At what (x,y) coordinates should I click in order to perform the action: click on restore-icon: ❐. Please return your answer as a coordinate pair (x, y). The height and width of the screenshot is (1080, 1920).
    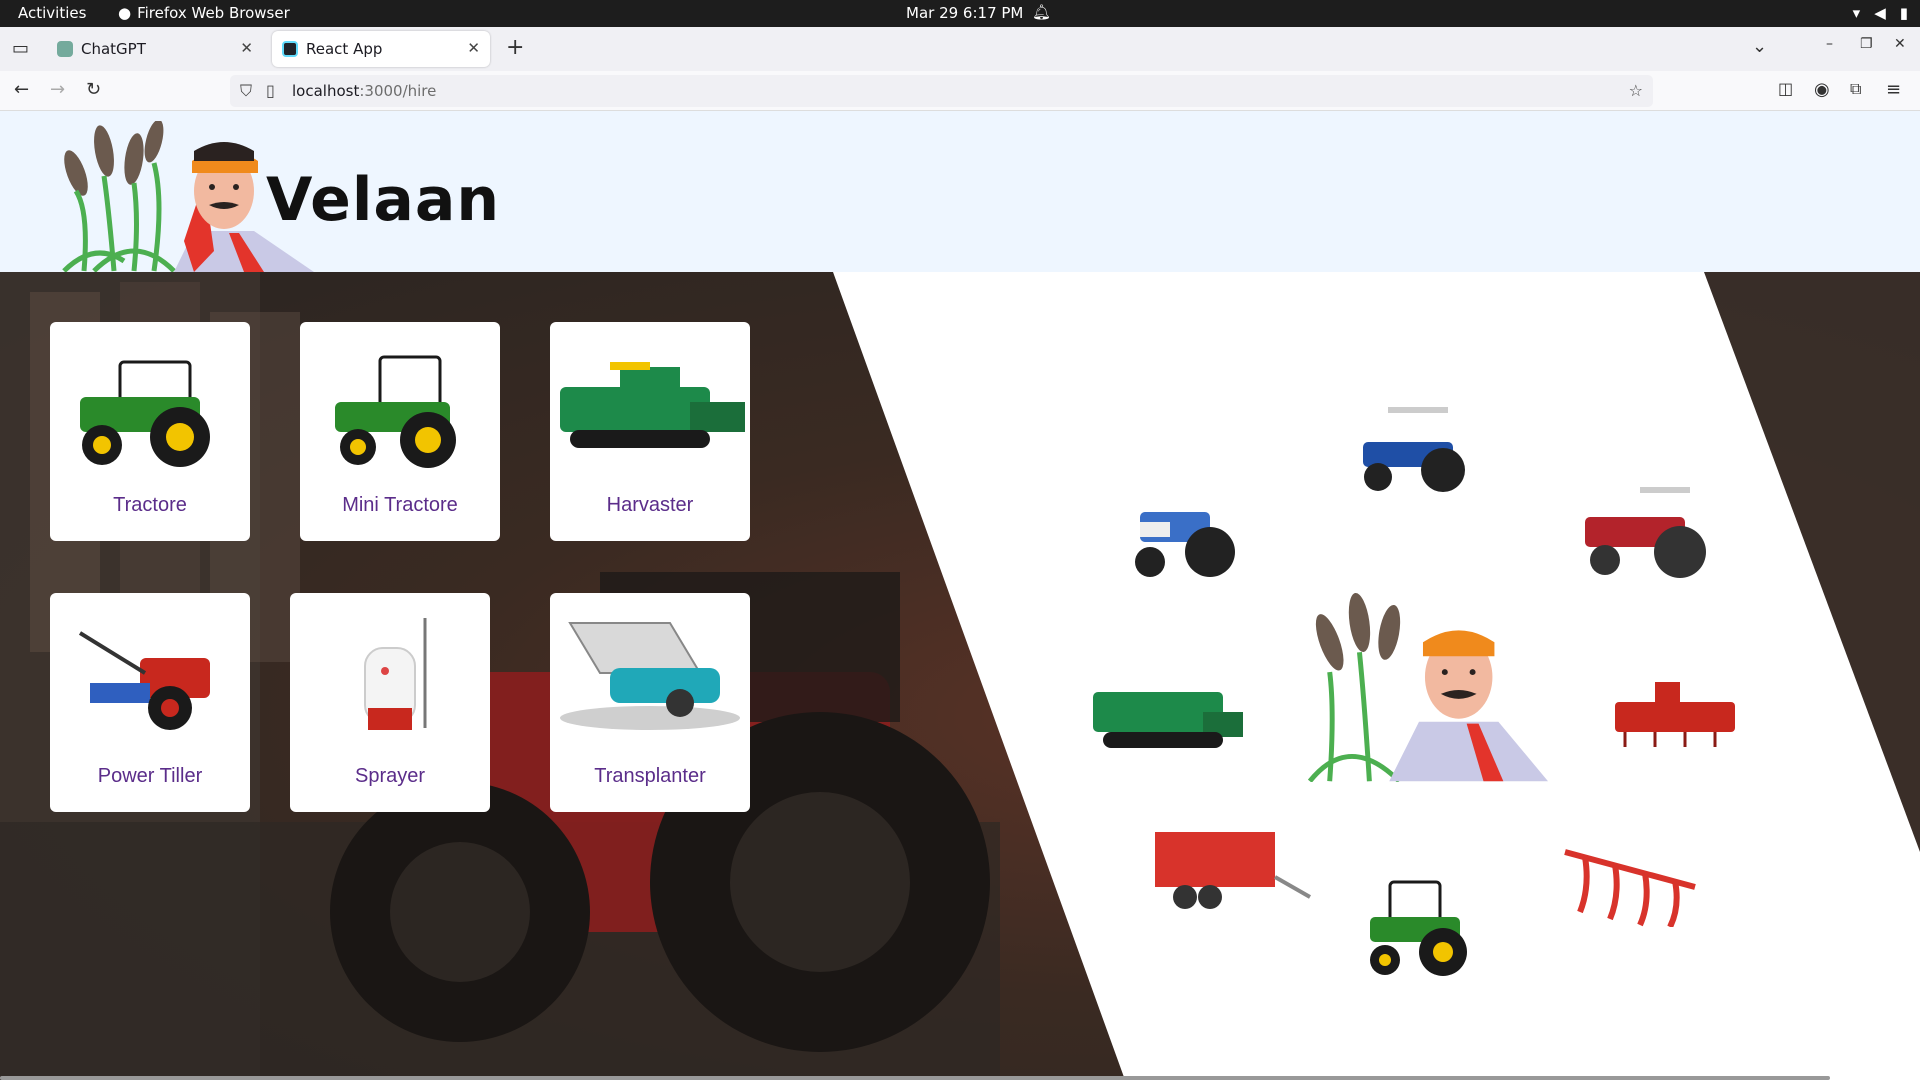
    Looking at the image, I should click on (1866, 44).